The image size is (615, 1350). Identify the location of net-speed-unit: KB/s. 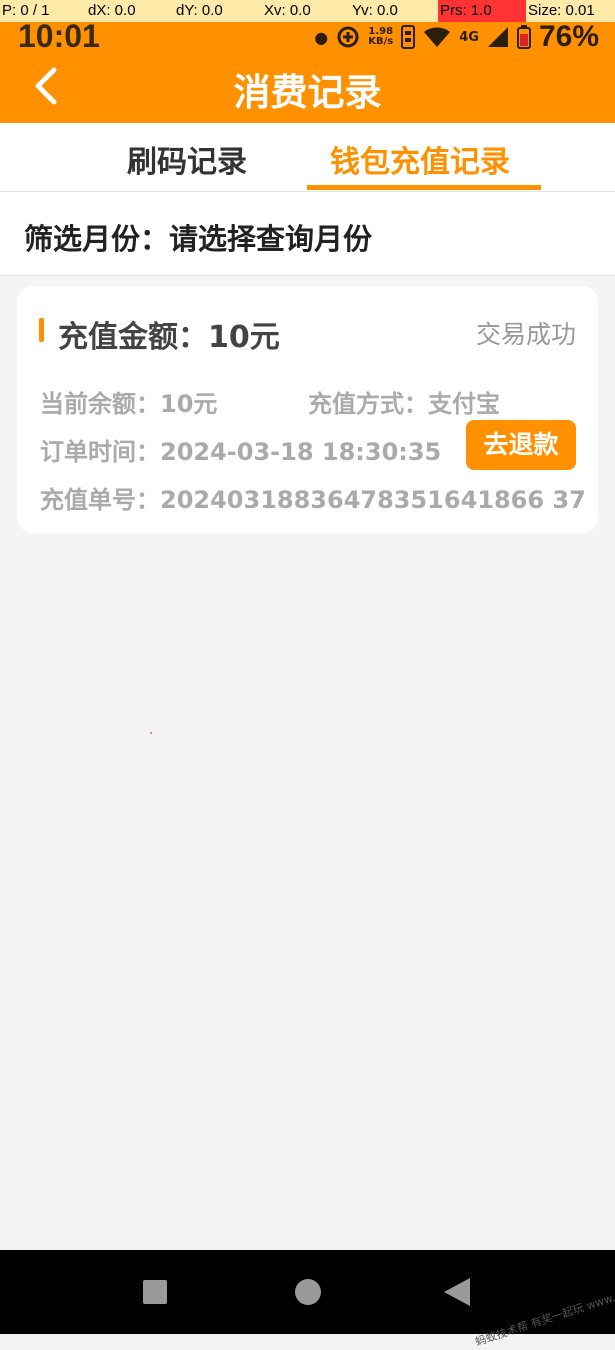
(381, 41).